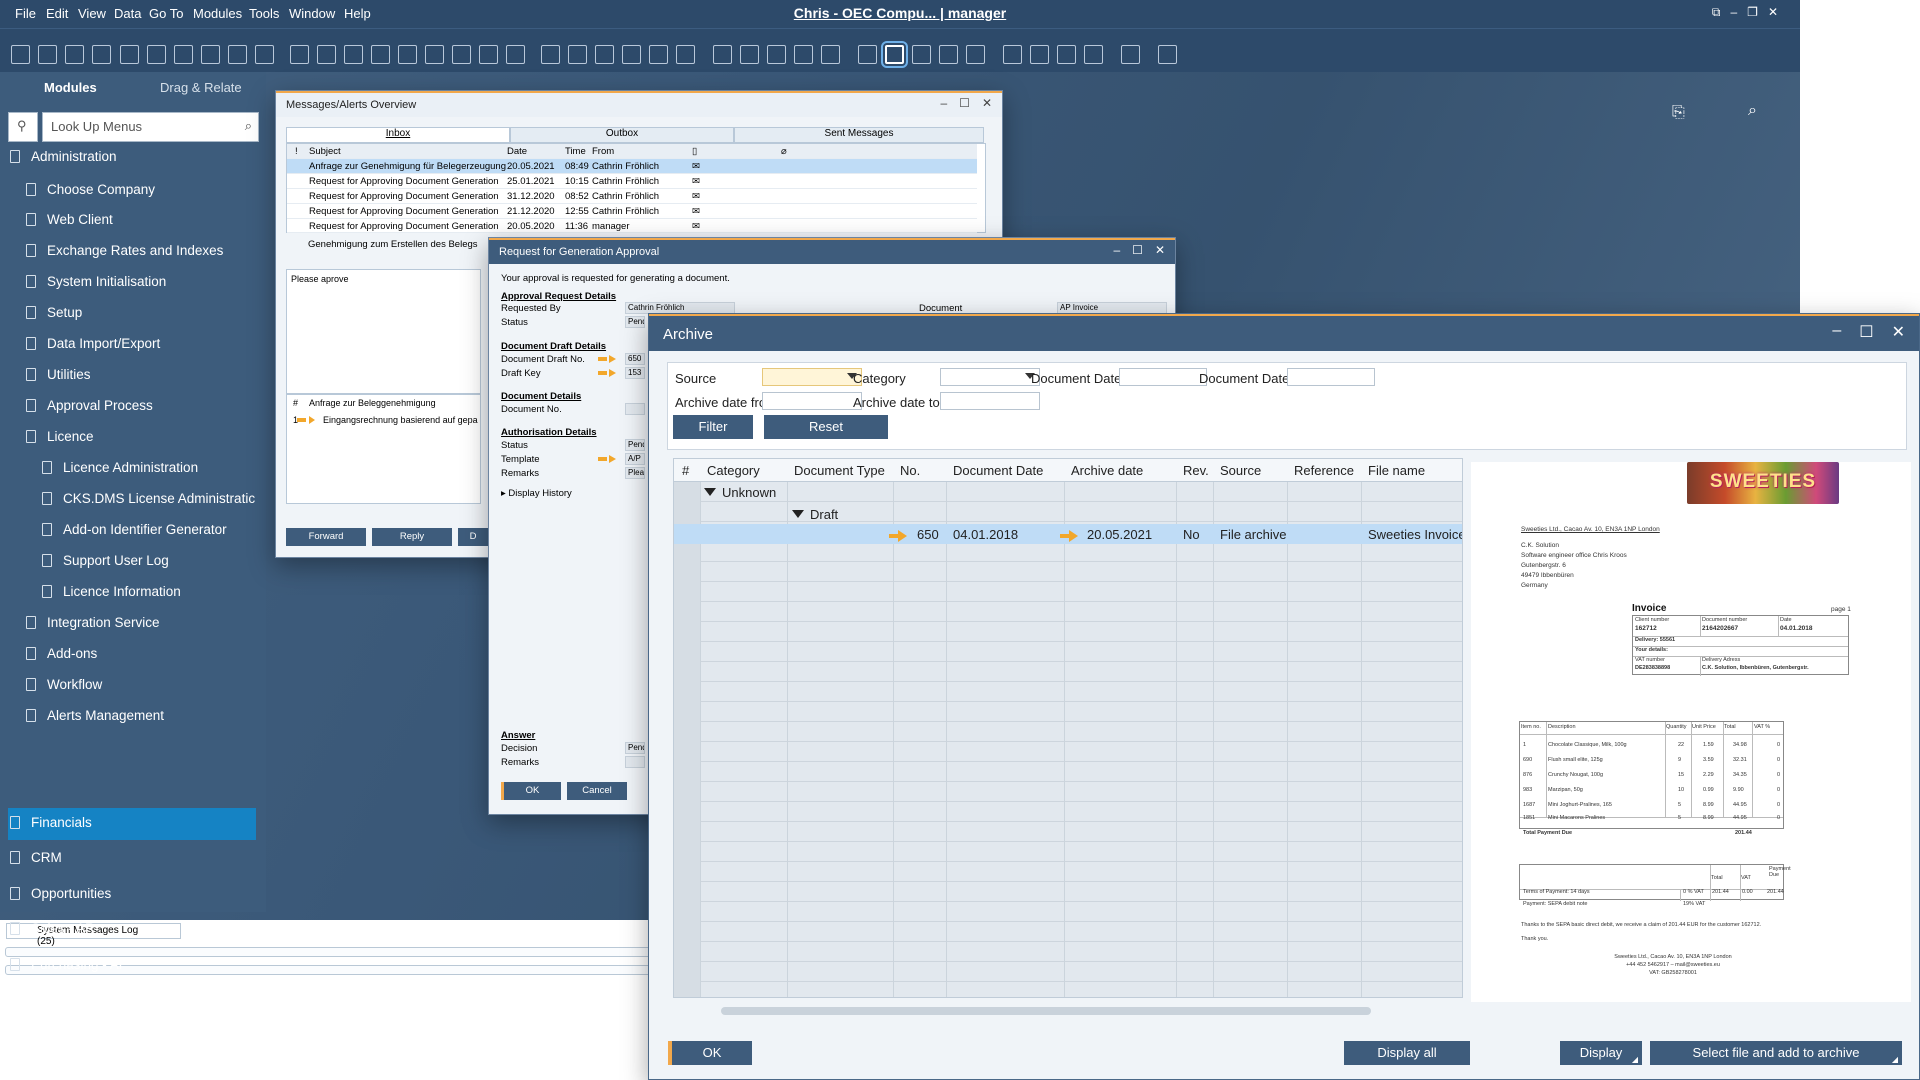 Image resolution: width=1920 pixels, height=1080 pixels. I want to click on find-record-icon, so click(326, 54).